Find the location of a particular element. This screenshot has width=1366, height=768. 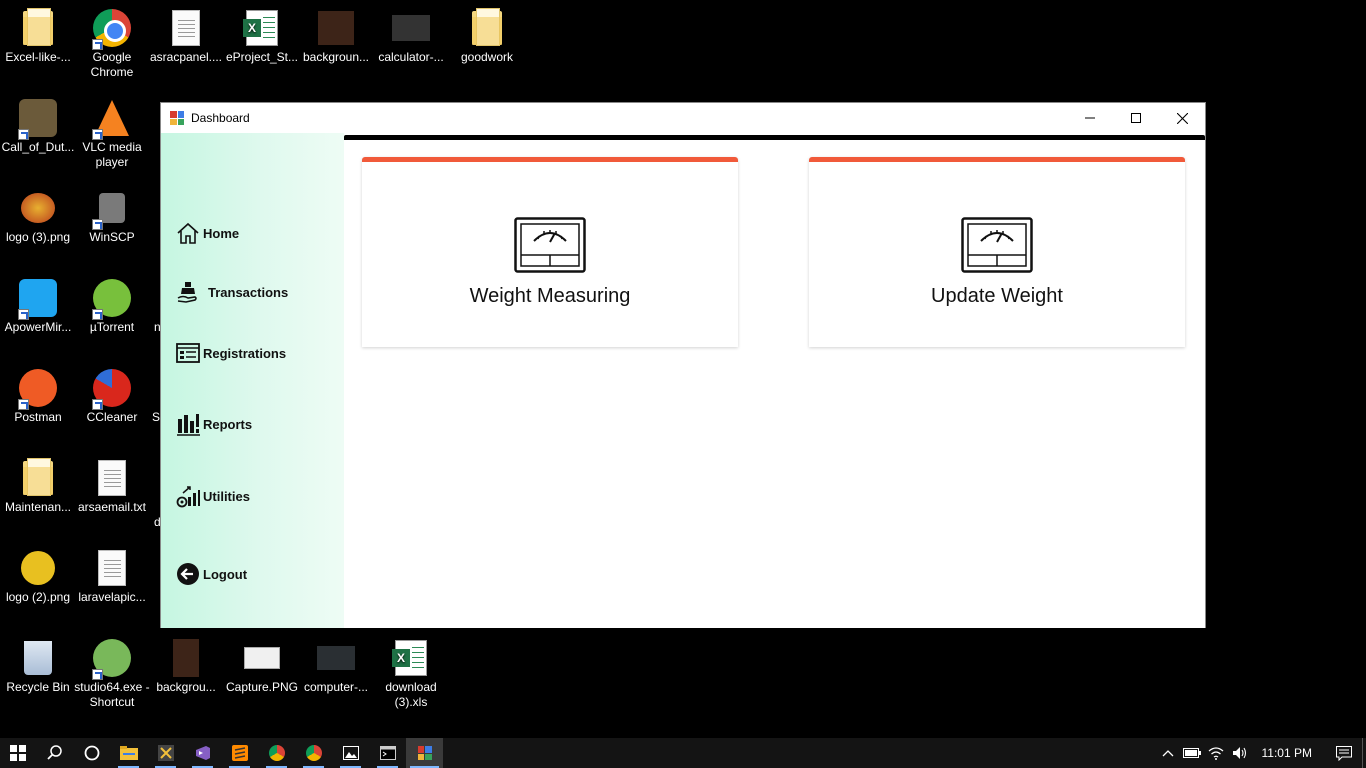

taskbar-sublime is located at coordinates (239, 753).